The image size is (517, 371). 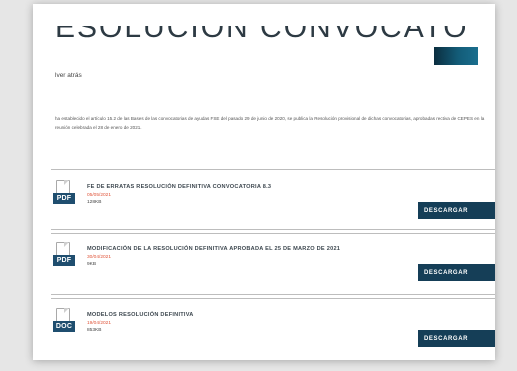 What do you see at coordinates (94, 202) in the screenshot?
I see `document-size: 128KB` at bounding box center [94, 202].